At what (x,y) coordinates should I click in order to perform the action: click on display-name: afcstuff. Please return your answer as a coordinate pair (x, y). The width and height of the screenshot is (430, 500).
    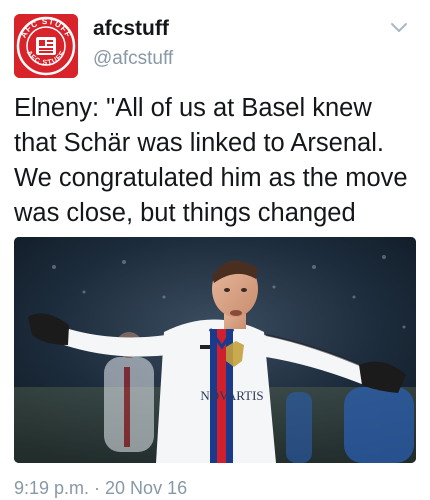
    Looking at the image, I should click on (131, 29).